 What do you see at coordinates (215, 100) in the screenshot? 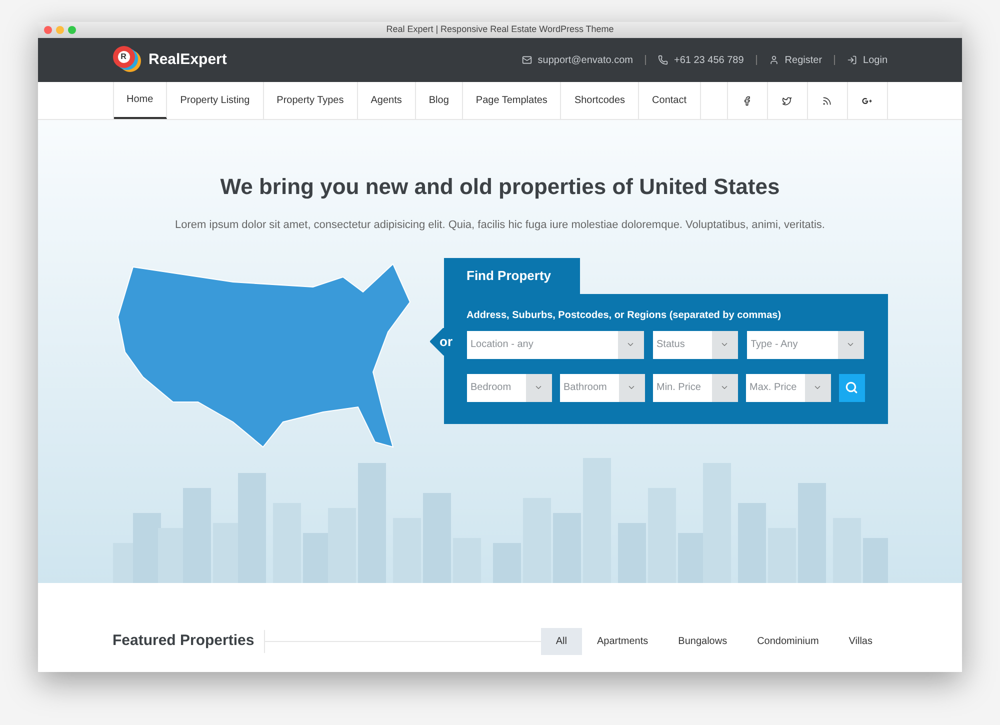
I see `nav-tab: Property Listing` at bounding box center [215, 100].